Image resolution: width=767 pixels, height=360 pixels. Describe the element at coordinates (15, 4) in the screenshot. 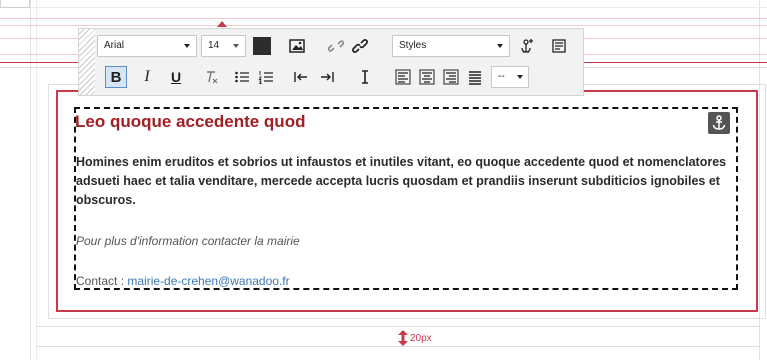

I see `corner-box` at that location.